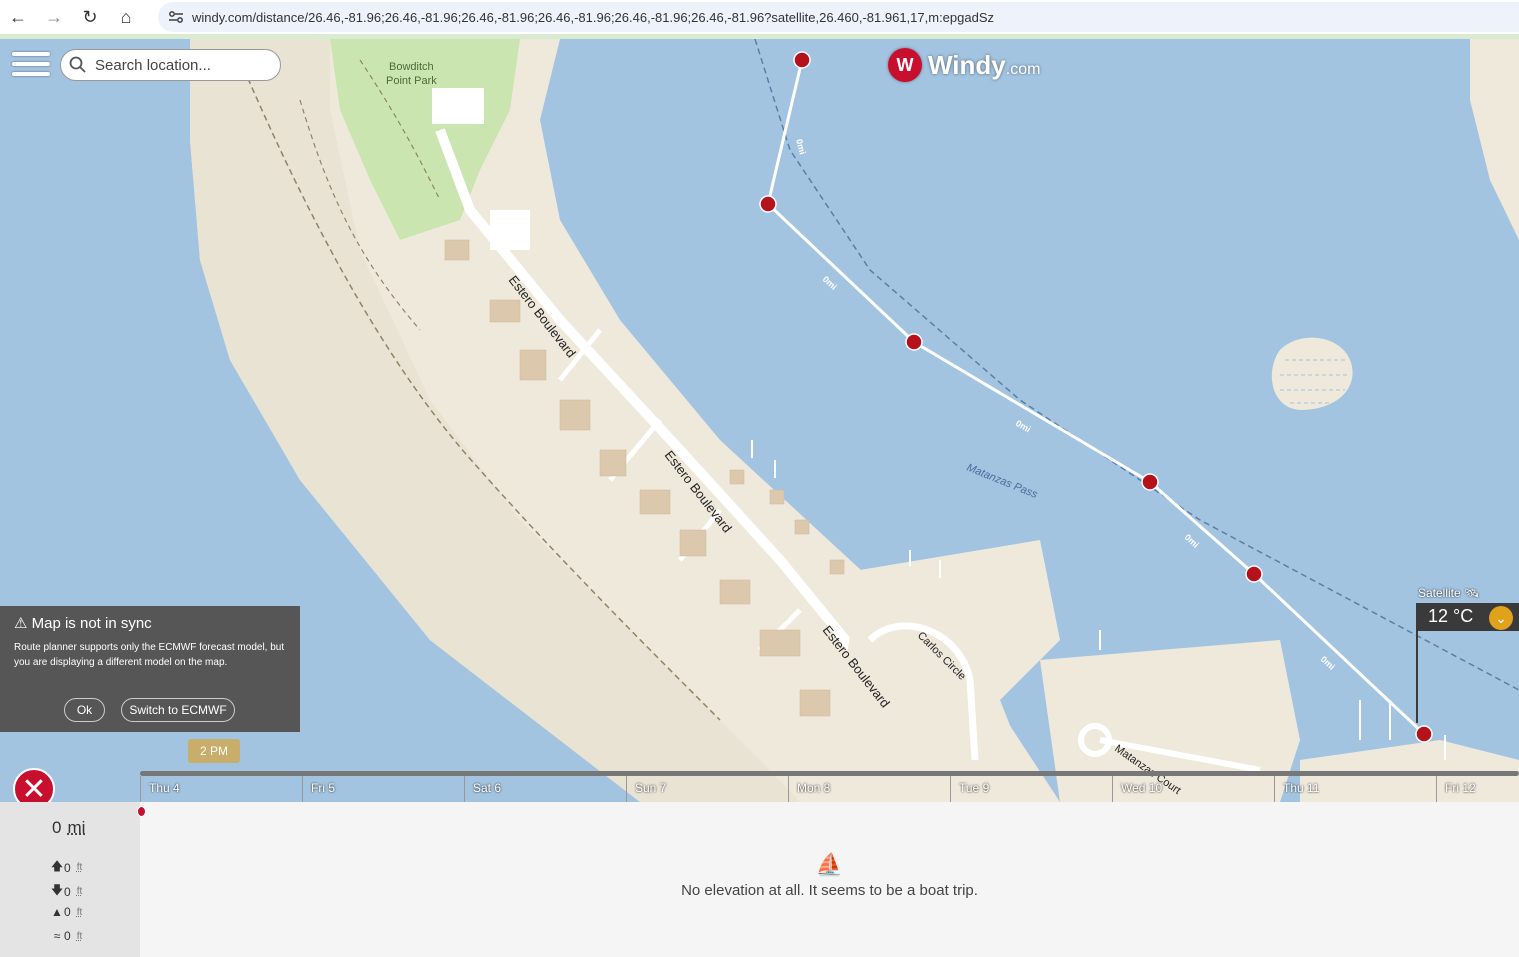 Image resolution: width=1519 pixels, height=957 pixels. What do you see at coordinates (80, 891) in the screenshot?
I see `descent-unit: ft` at bounding box center [80, 891].